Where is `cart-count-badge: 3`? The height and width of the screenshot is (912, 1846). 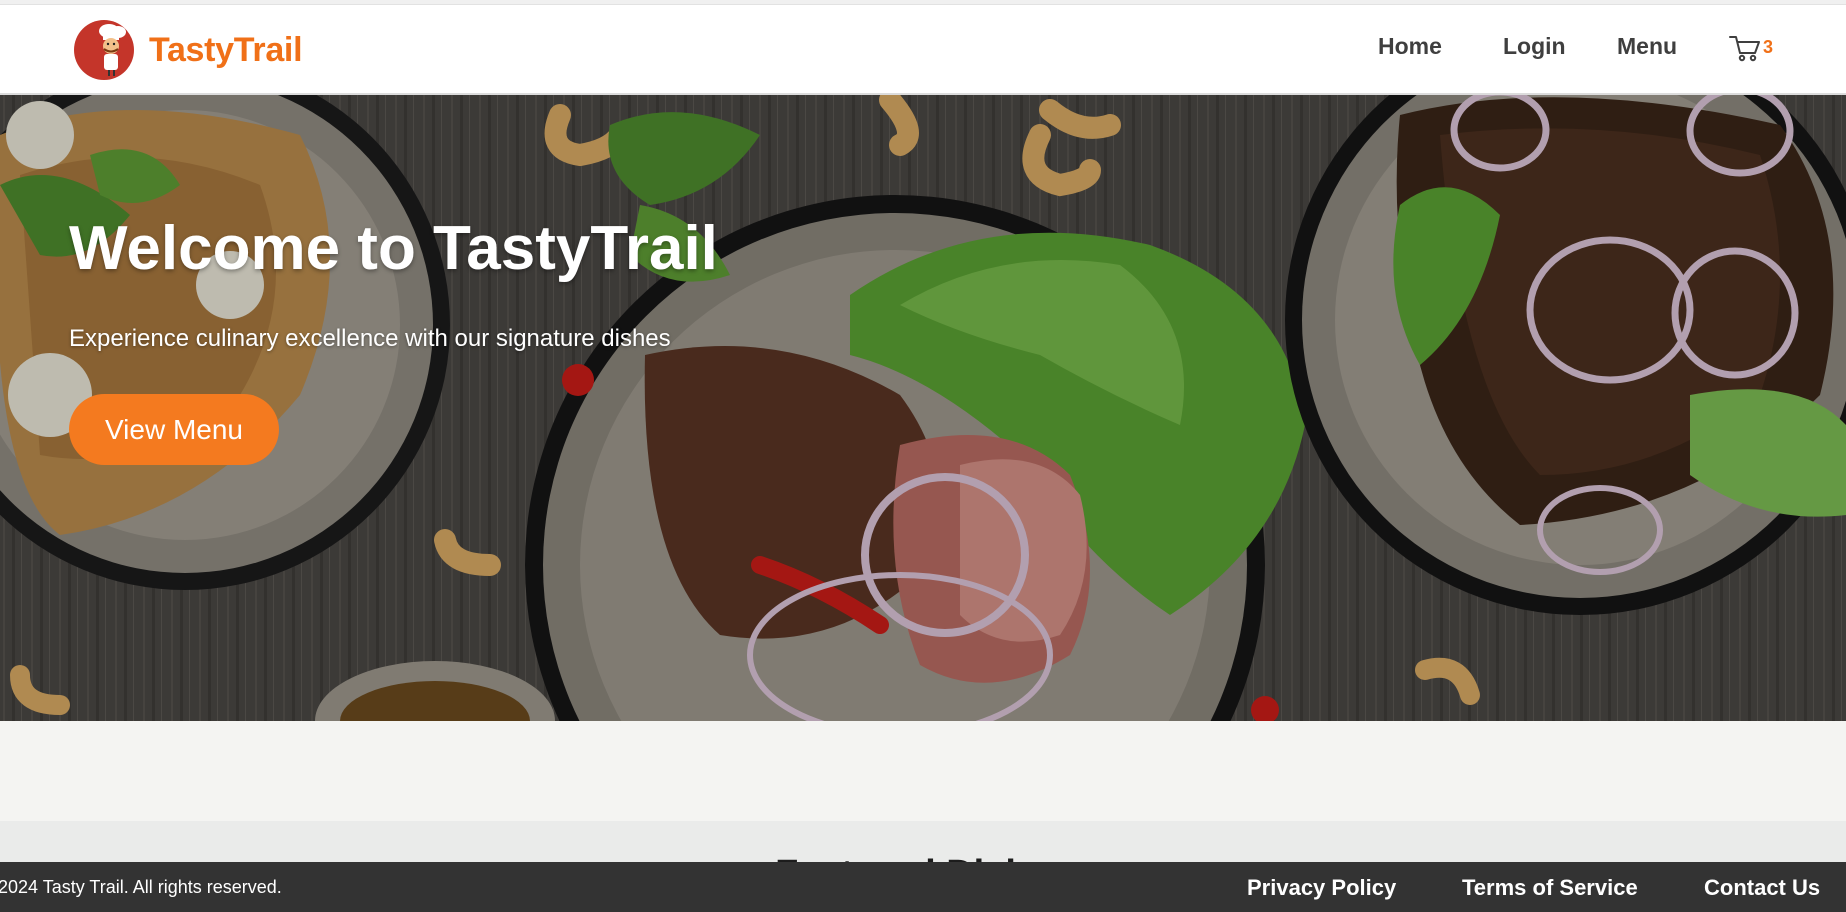
cart-count-badge: 3 is located at coordinates (1768, 47).